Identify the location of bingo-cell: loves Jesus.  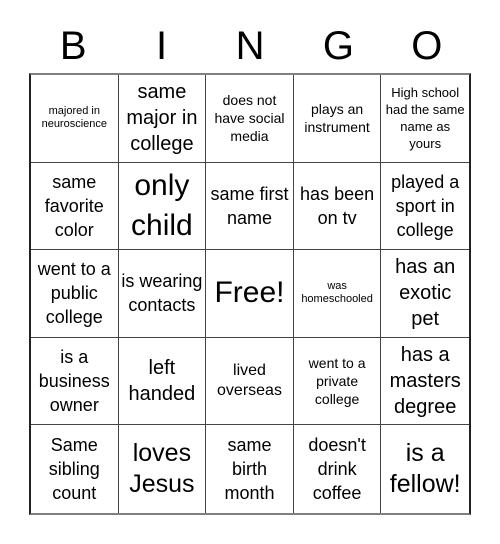
(163, 469).